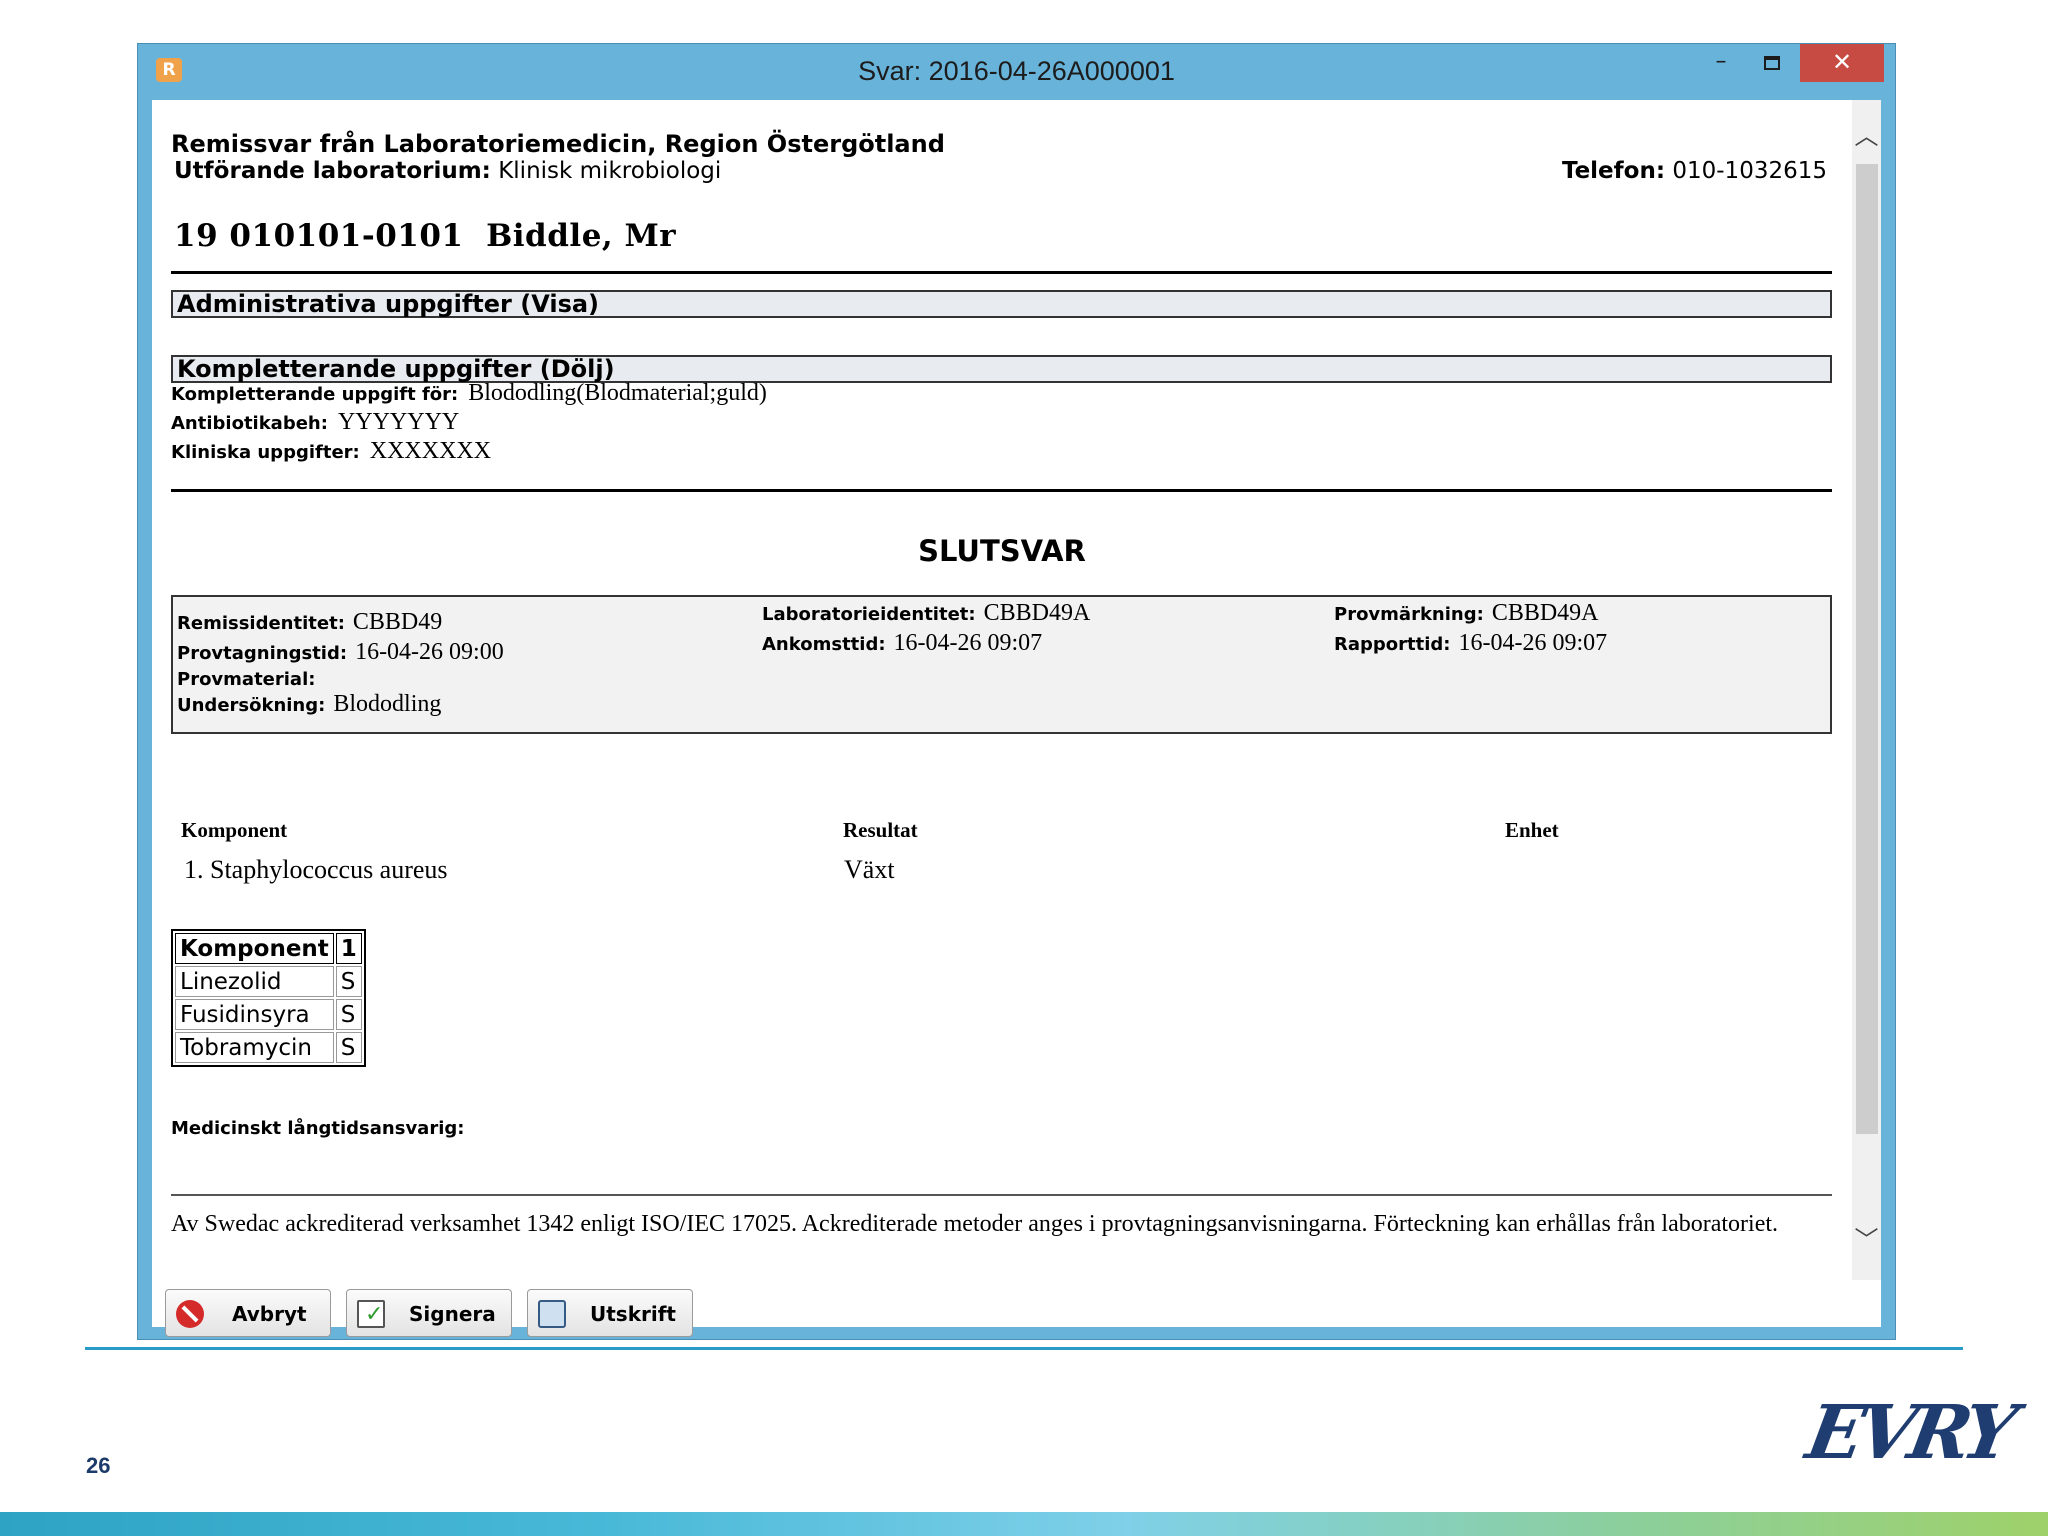 This screenshot has width=2048, height=1536. I want to click on report-time-label: Rapporttid:, so click(1392, 644).